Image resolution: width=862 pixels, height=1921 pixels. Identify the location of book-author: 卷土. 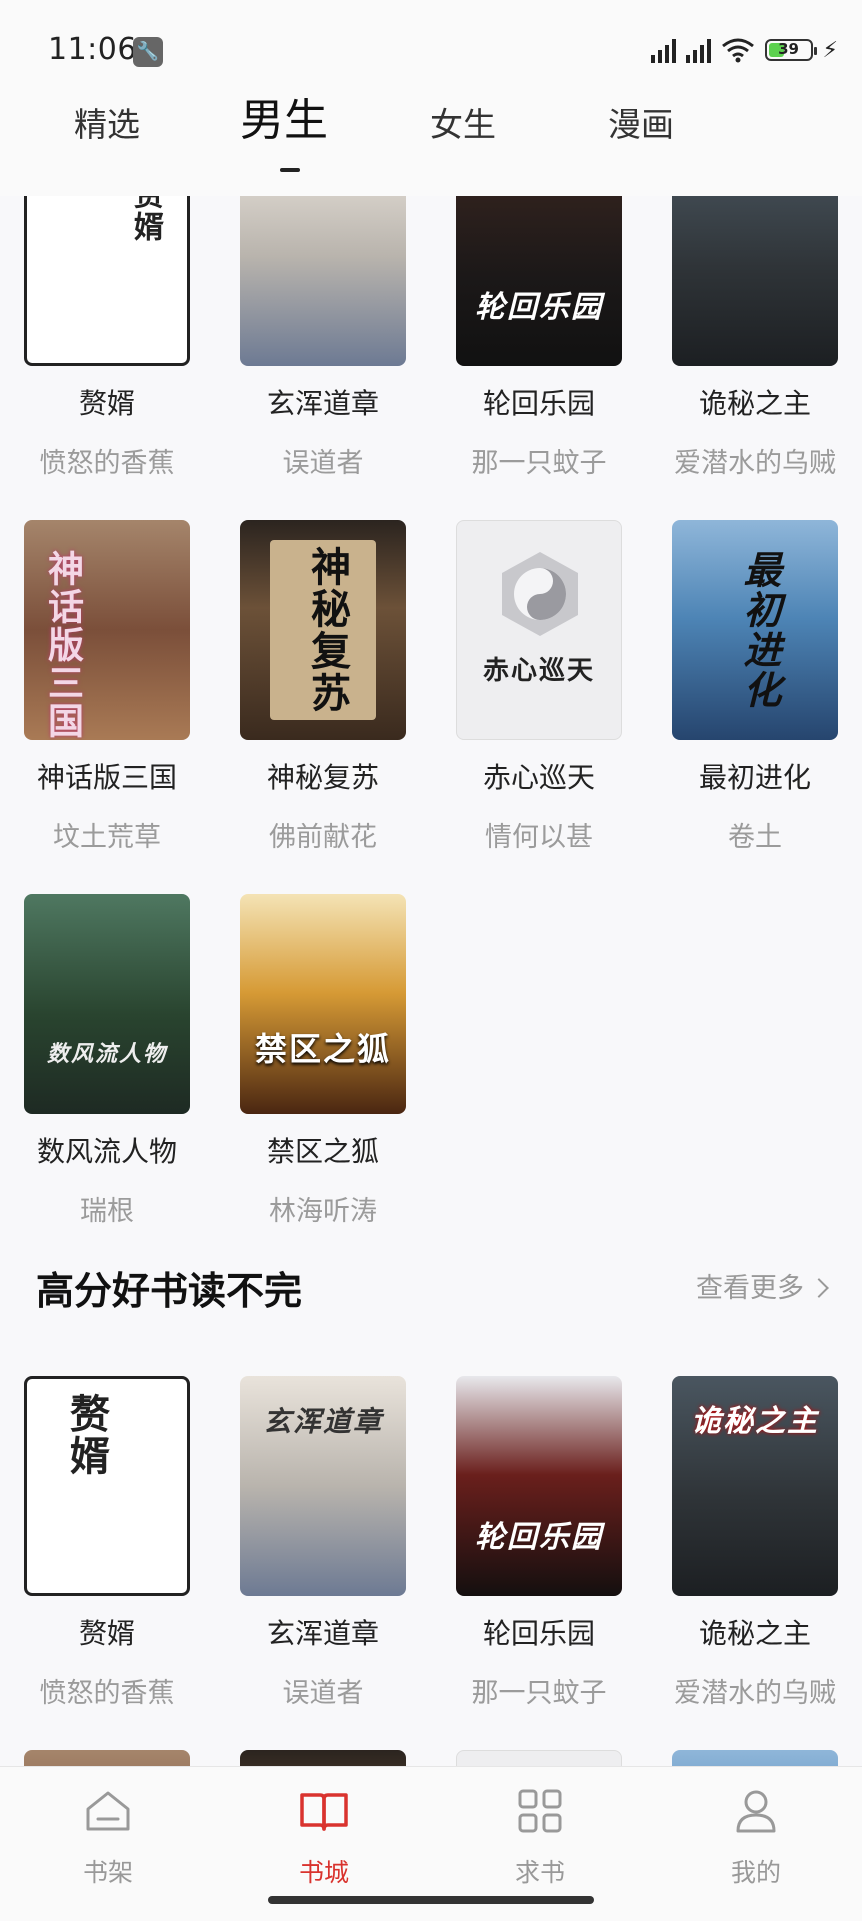
(755, 837).